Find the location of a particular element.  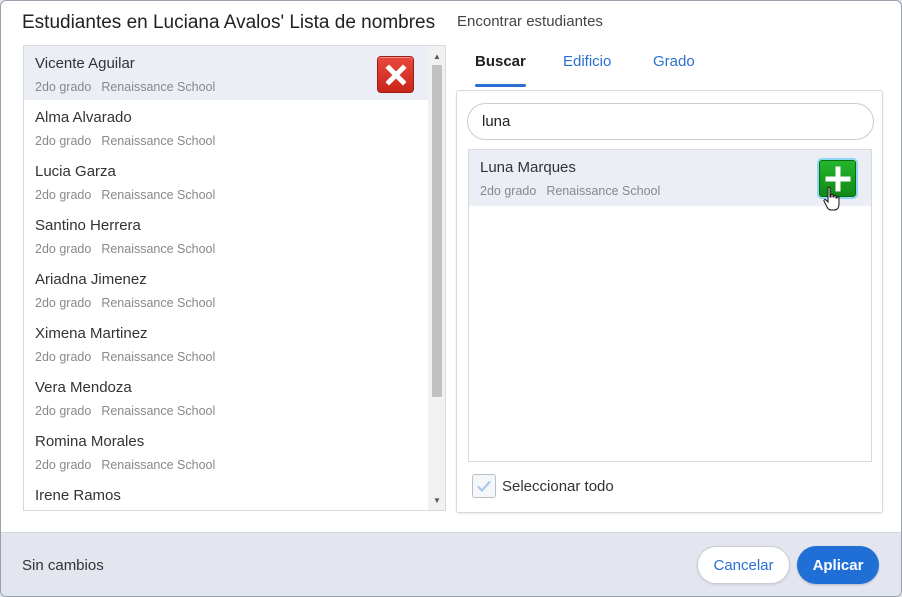

roster-scrollbar: ▲ ▼ is located at coordinates (436, 278).